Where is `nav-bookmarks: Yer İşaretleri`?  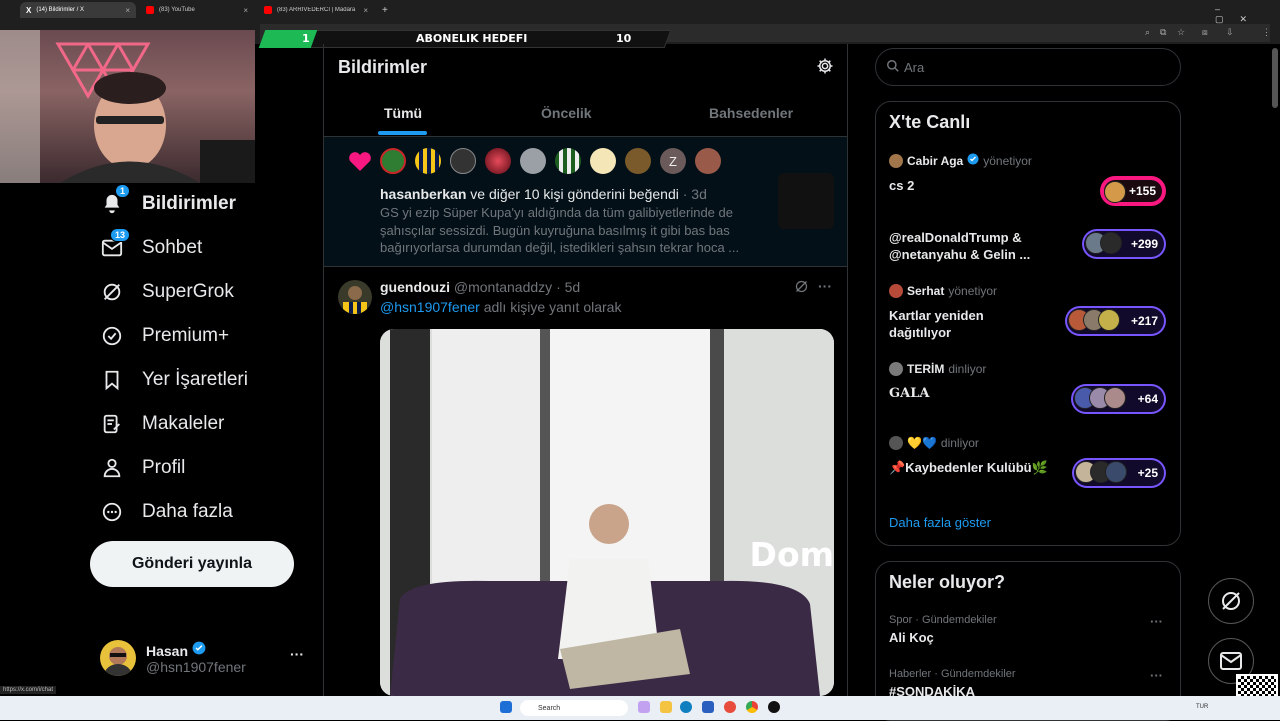 nav-bookmarks: Yer İşaretleri is located at coordinates (174, 380).